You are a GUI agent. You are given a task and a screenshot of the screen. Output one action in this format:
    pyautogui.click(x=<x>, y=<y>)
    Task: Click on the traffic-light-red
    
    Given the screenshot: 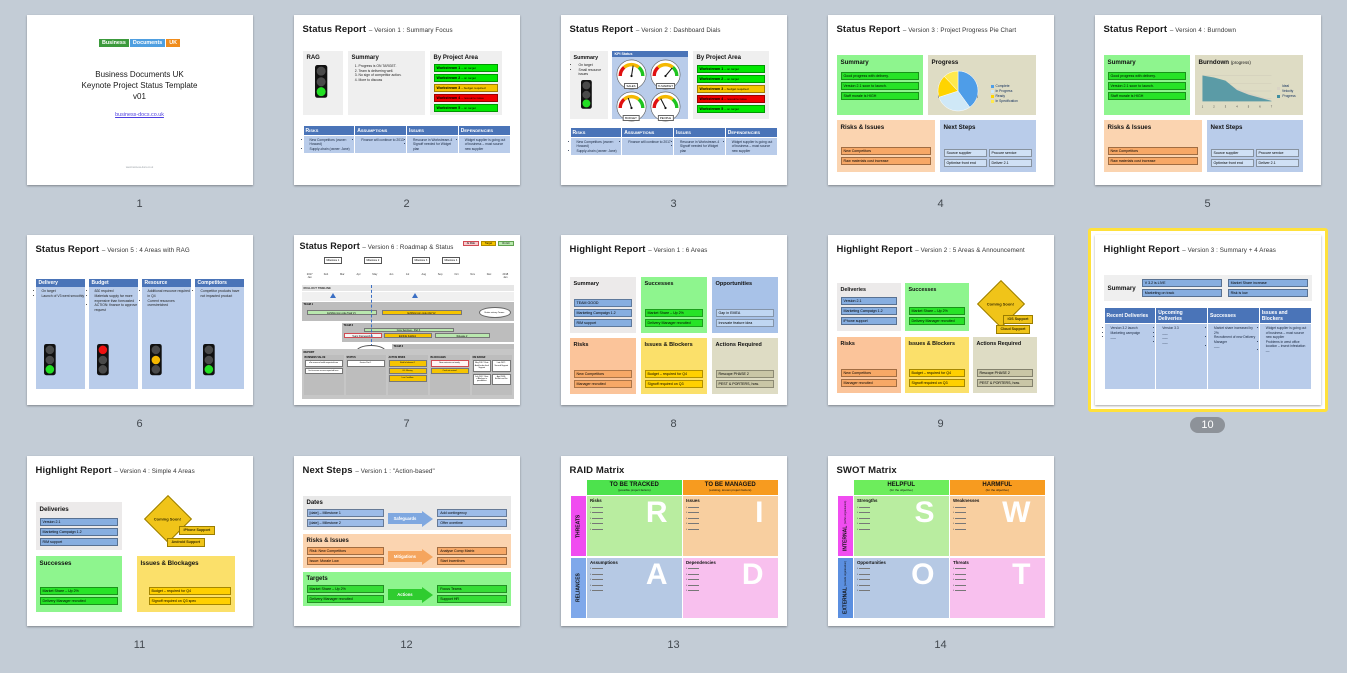 What is the action you would take?
    pyautogui.click(x=102, y=350)
    